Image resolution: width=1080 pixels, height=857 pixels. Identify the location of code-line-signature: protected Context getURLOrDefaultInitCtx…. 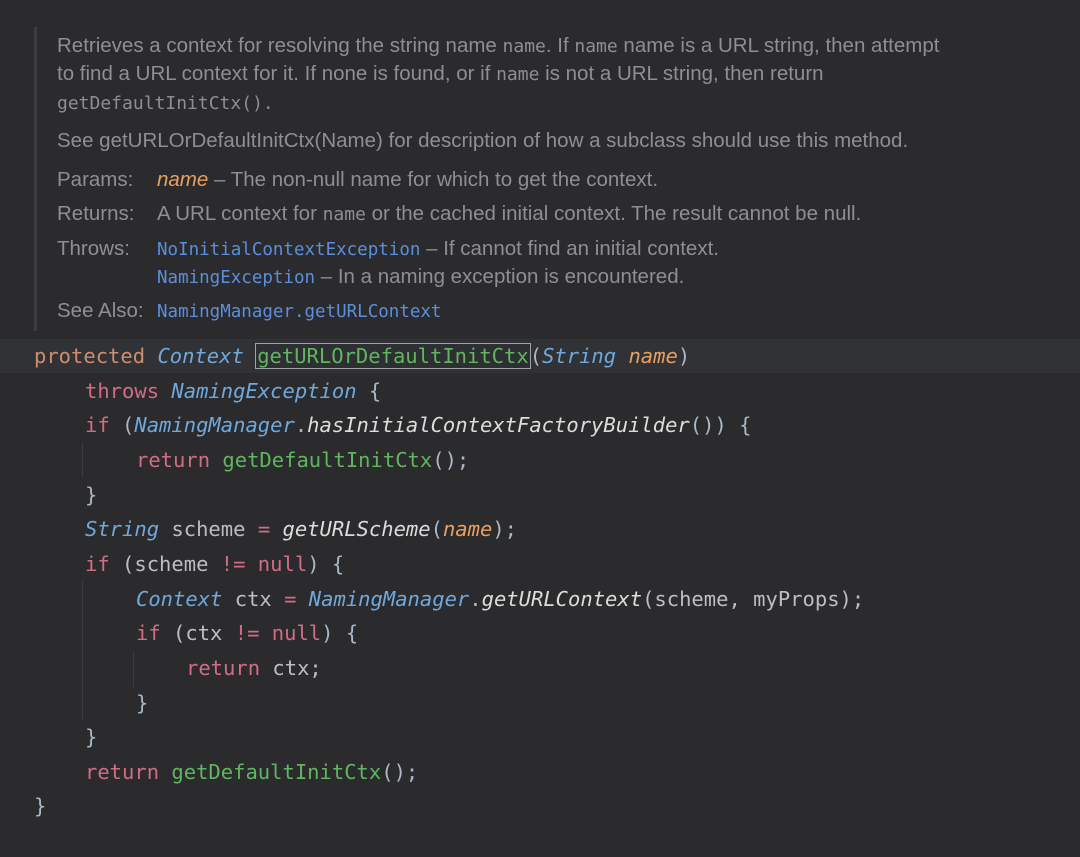
(540, 356).